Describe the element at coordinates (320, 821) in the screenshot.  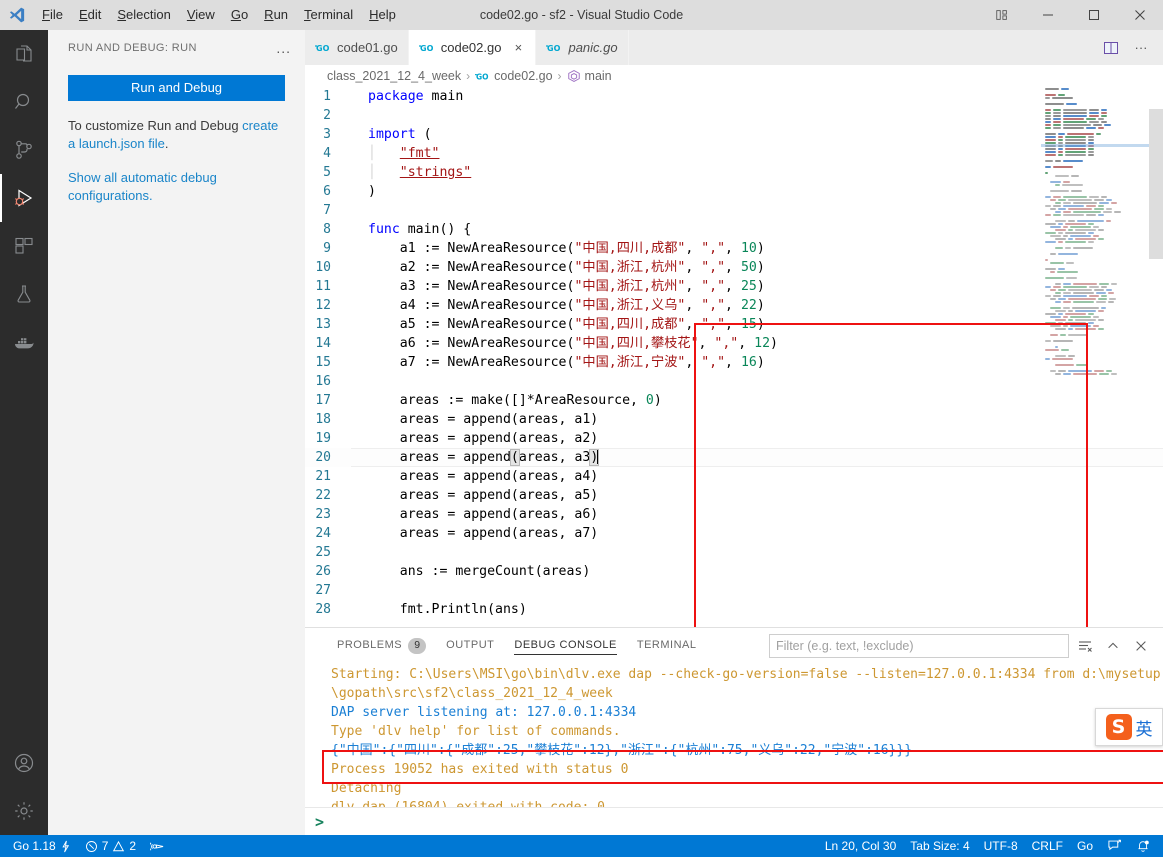
I see `repl-prompt-icon: >` at that location.